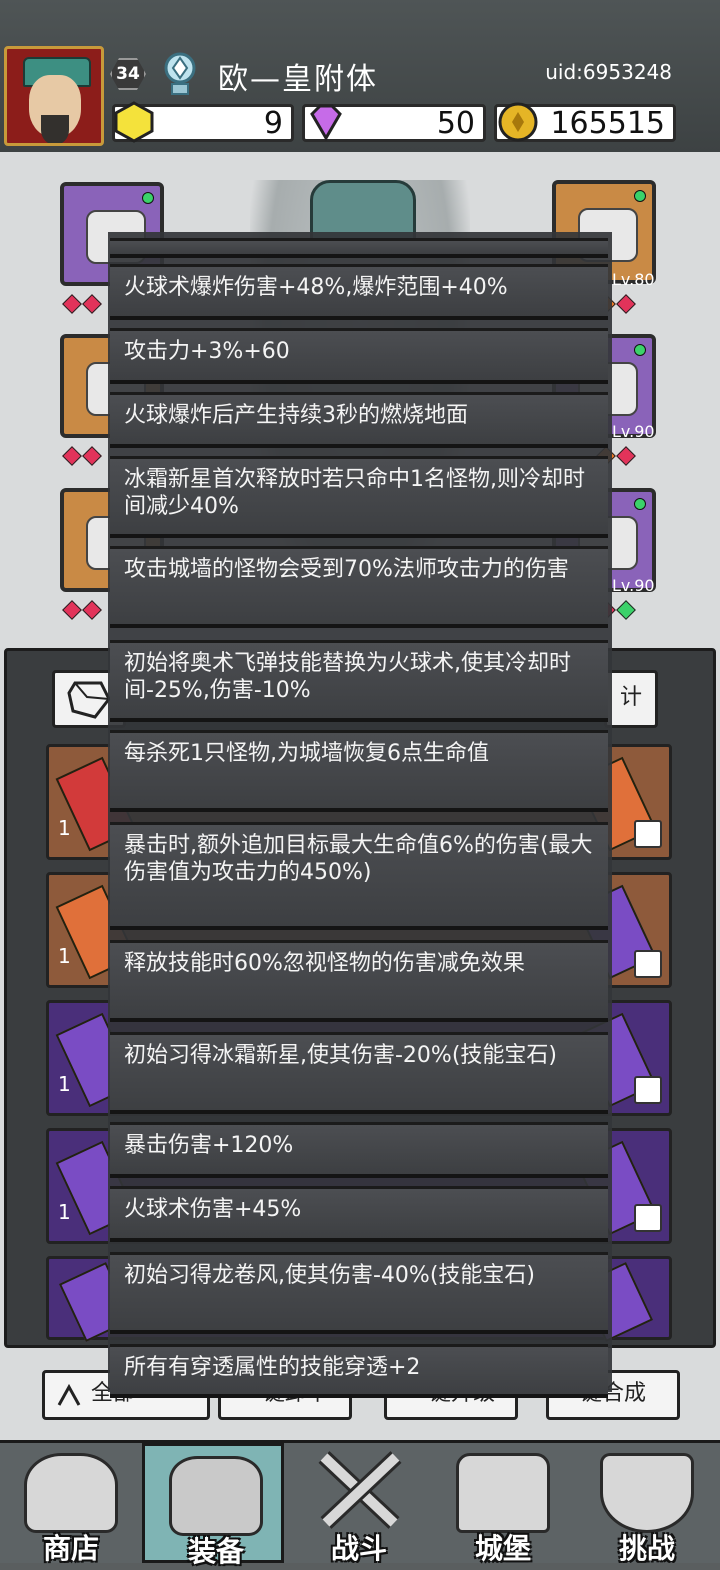 This screenshot has width=720, height=1570. I want to click on coin-icon, so click(518, 122).